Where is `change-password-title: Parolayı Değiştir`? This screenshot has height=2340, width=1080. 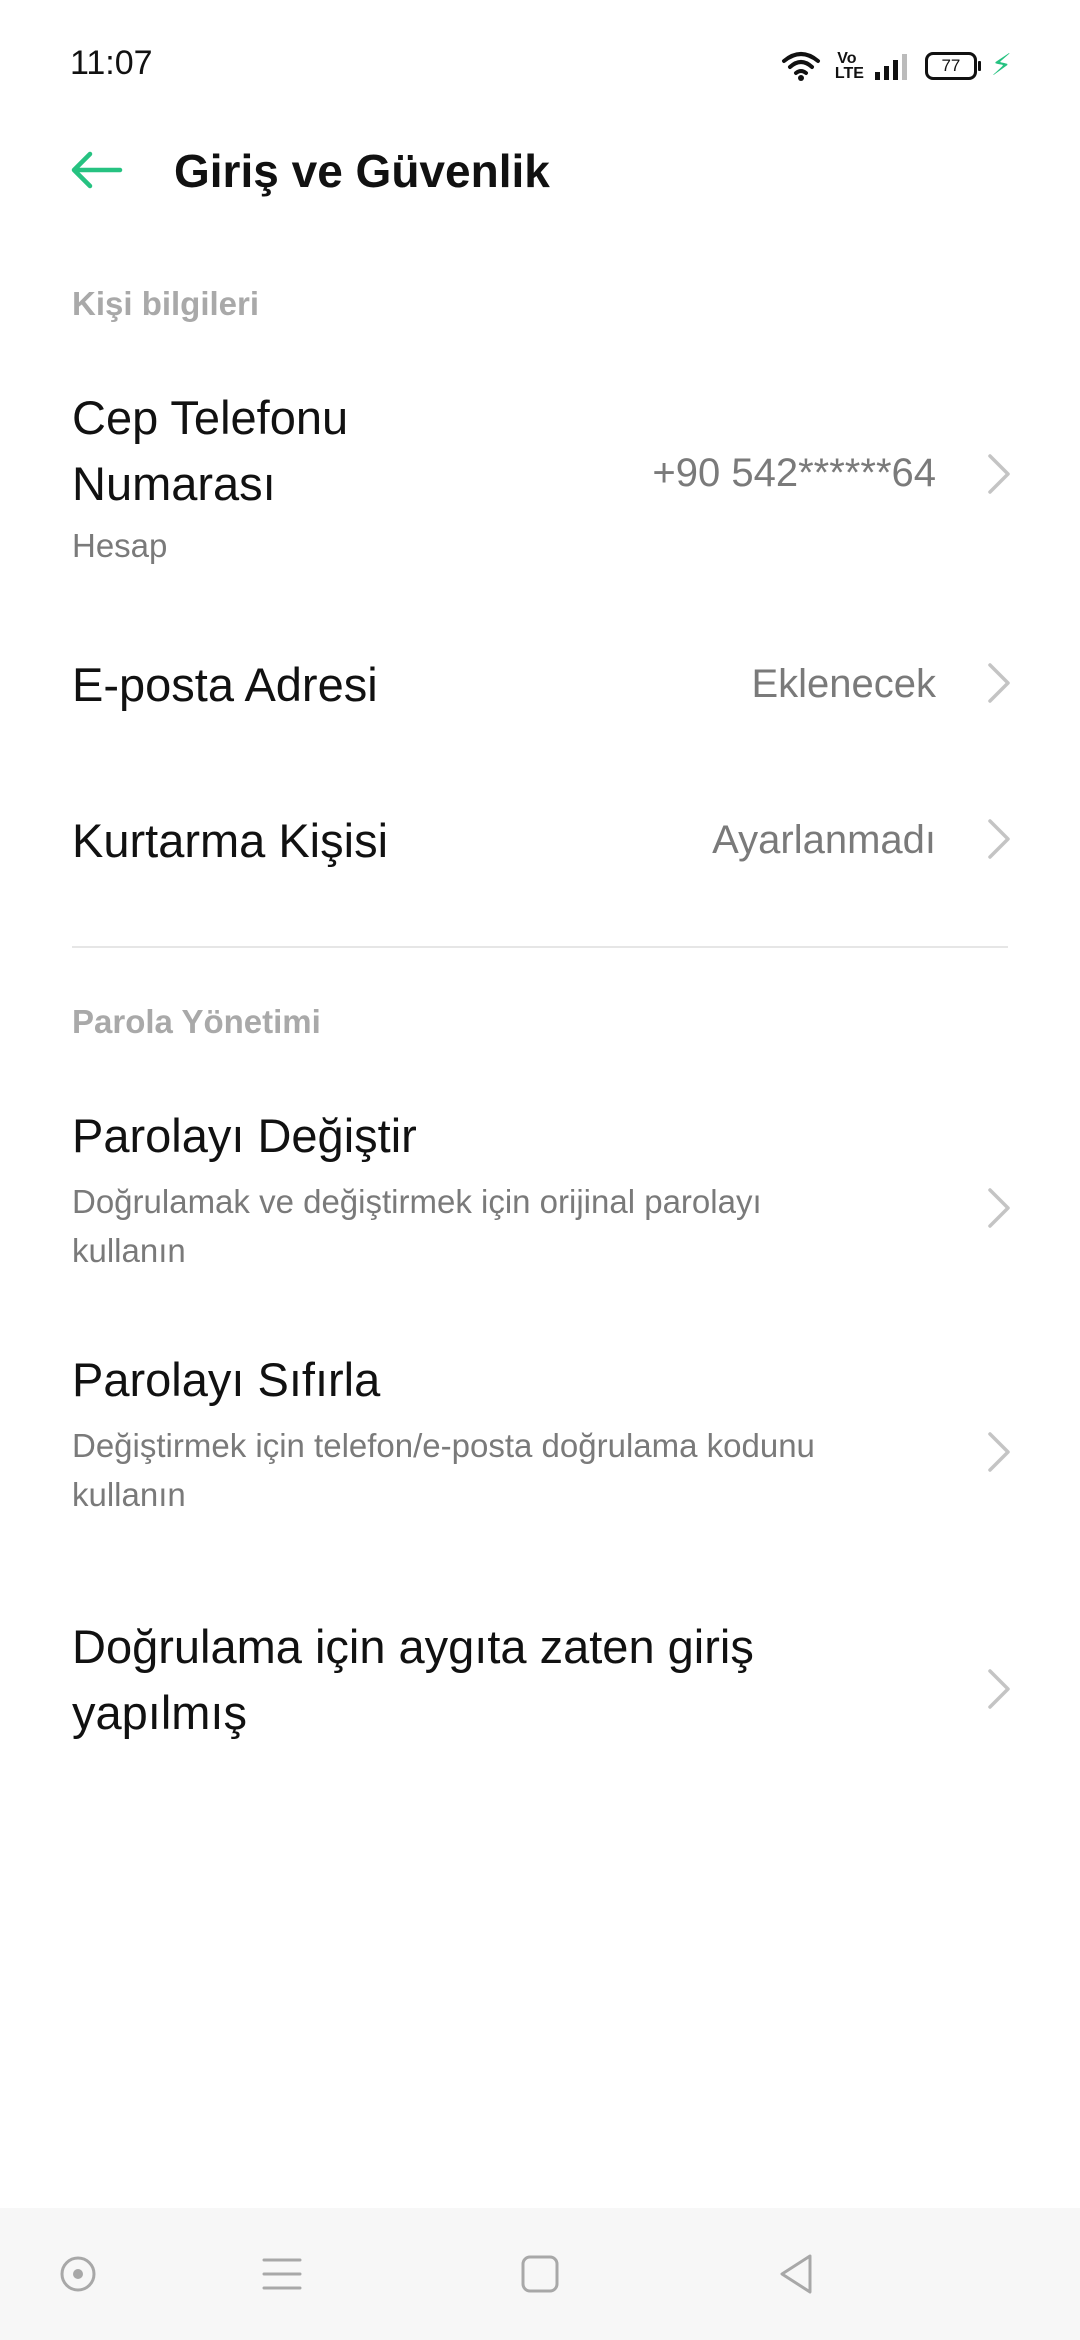
change-password-title: Parolayı Değiştir is located at coordinates (244, 1135).